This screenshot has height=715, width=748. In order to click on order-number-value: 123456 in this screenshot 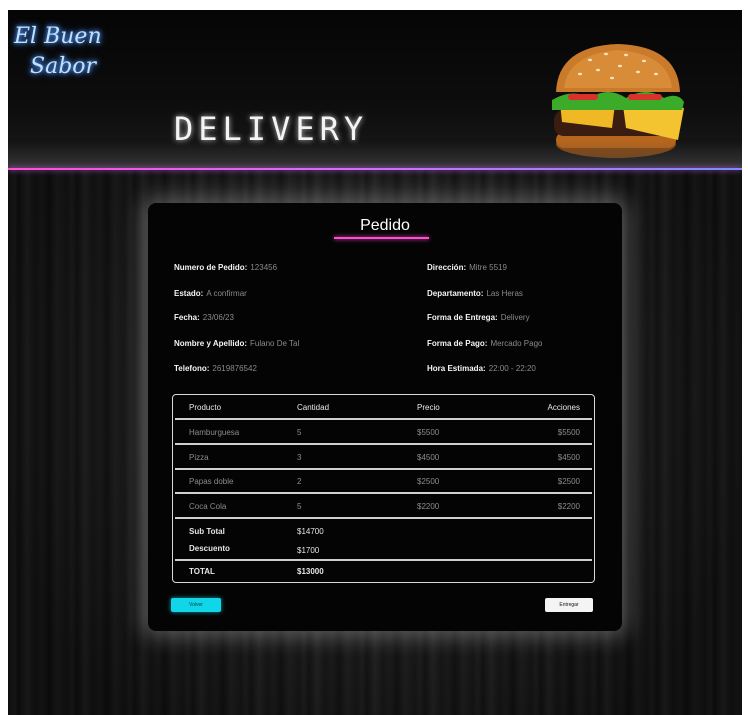, I will do `click(264, 267)`.